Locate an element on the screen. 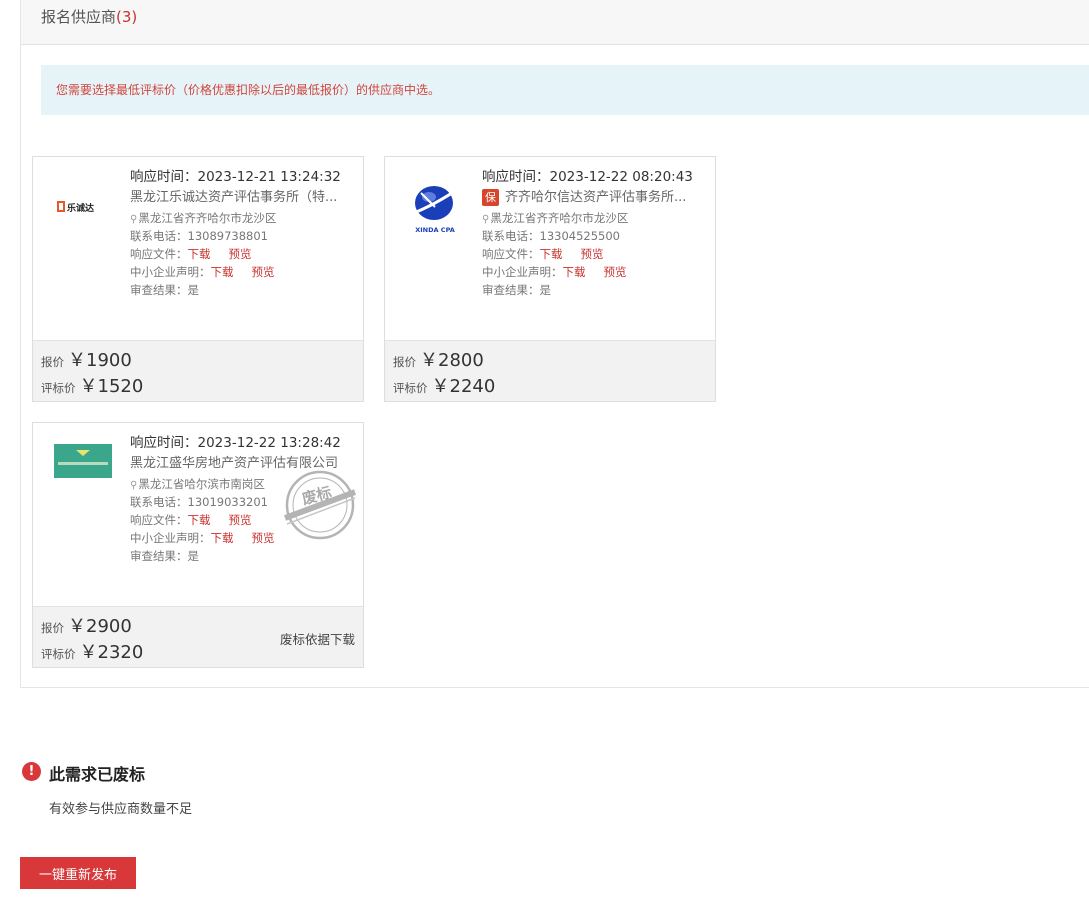  price-bar: 报价 ￥2800 评标价 ￥2240 is located at coordinates (550, 370).